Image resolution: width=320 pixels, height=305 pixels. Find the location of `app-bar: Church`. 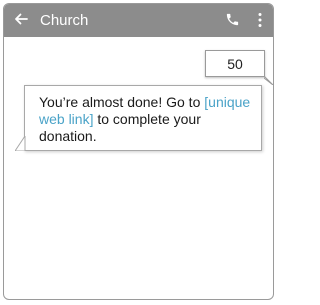

app-bar: Church is located at coordinates (138, 20).